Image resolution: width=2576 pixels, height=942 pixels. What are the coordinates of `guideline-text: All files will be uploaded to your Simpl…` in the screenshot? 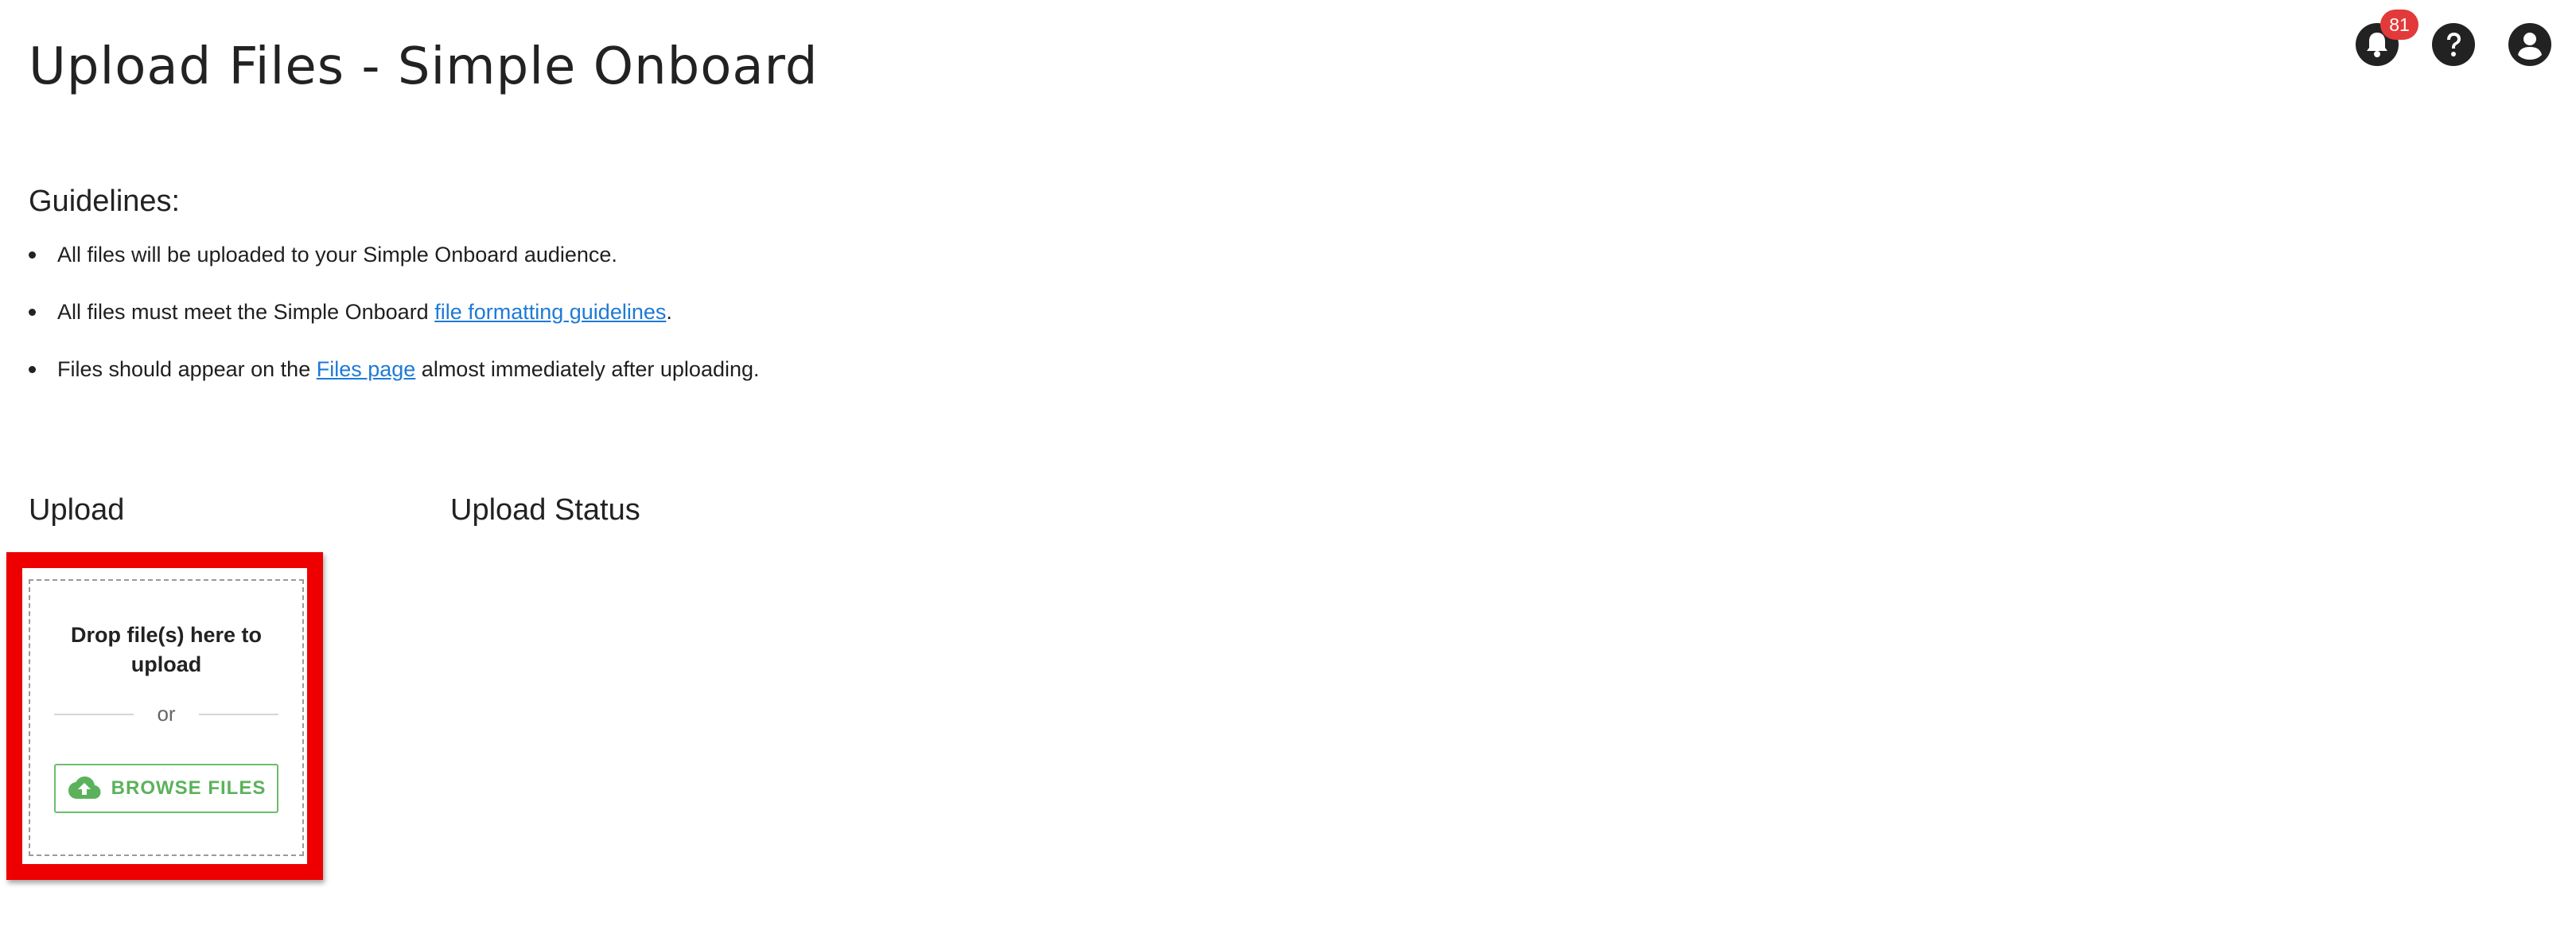 It's located at (337, 255).